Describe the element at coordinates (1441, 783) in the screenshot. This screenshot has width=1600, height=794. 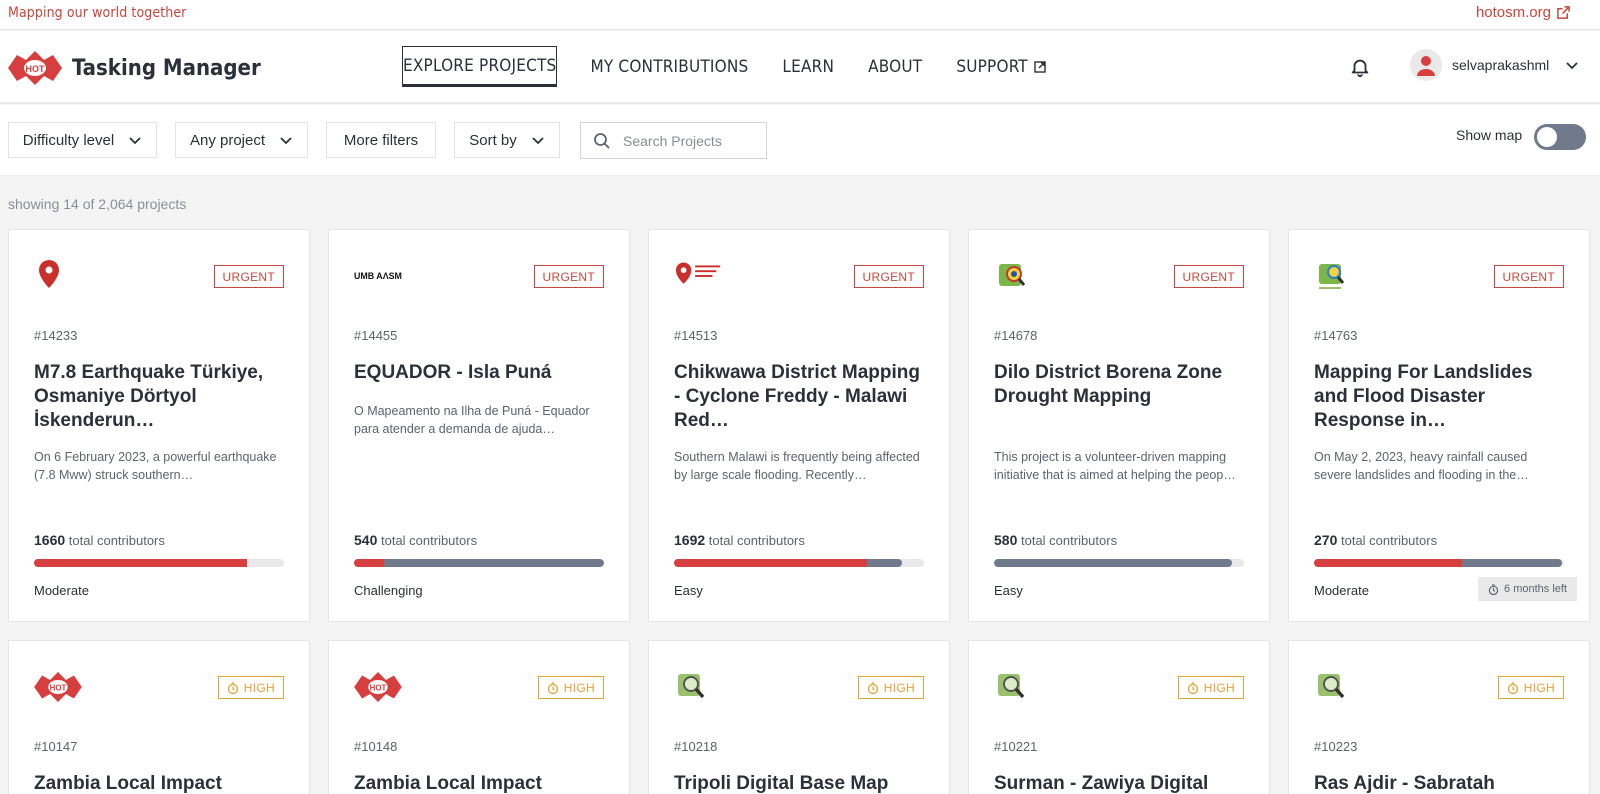
I see `project-title: Ras Ajdir - Sabratah` at that location.